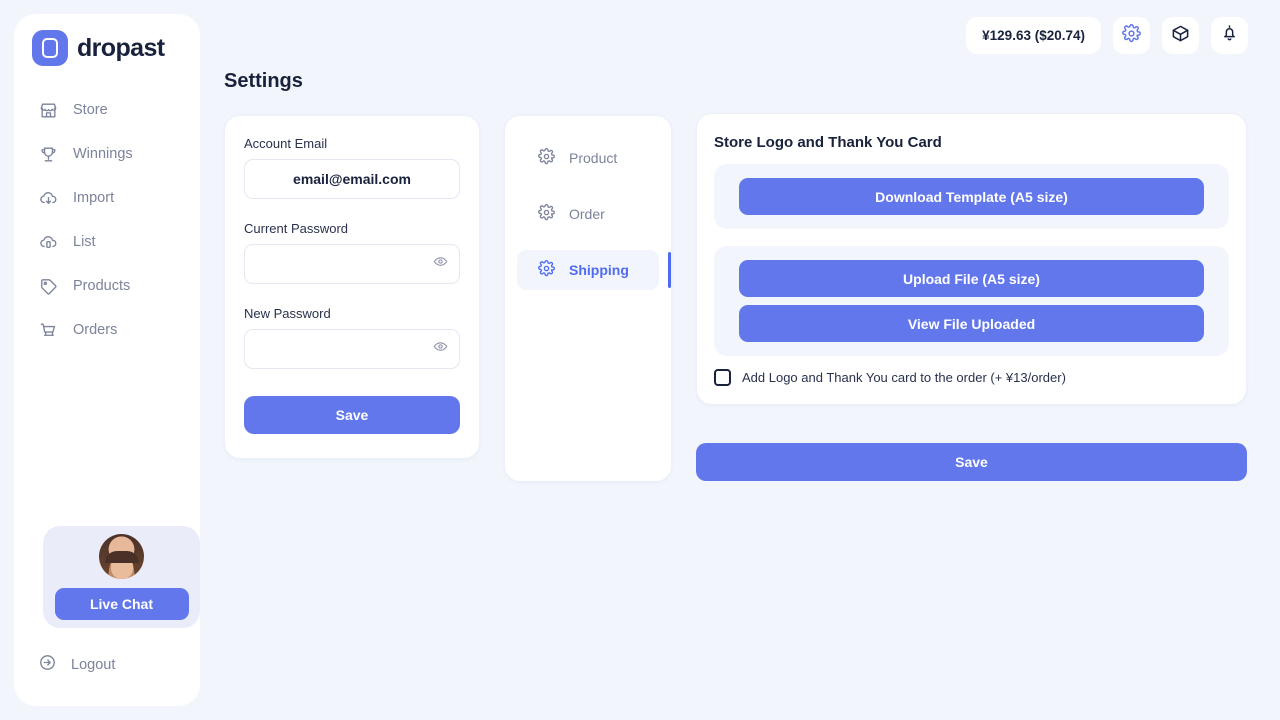 The height and width of the screenshot is (720, 1280). What do you see at coordinates (48, 242) in the screenshot?
I see `cloud-upload-icon` at bounding box center [48, 242].